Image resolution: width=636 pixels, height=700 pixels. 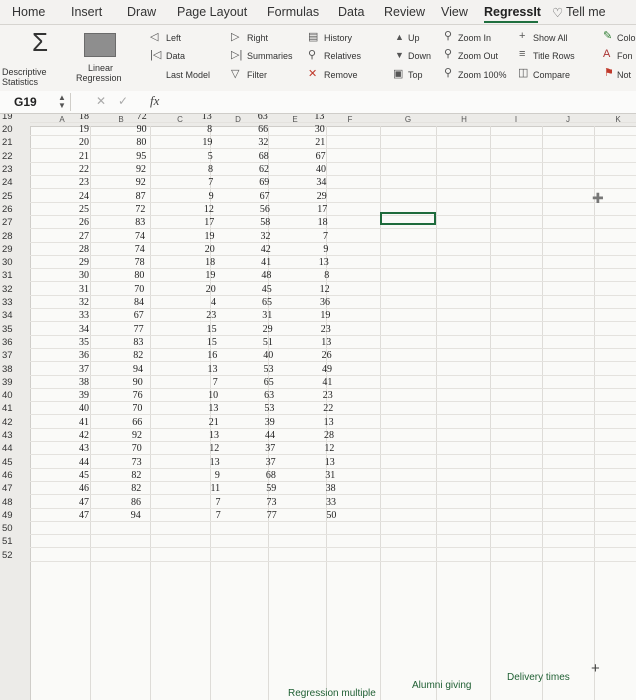 What do you see at coordinates (15, 302) in the screenshot?
I see `row-number: 33` at bounding box center [15, 302].